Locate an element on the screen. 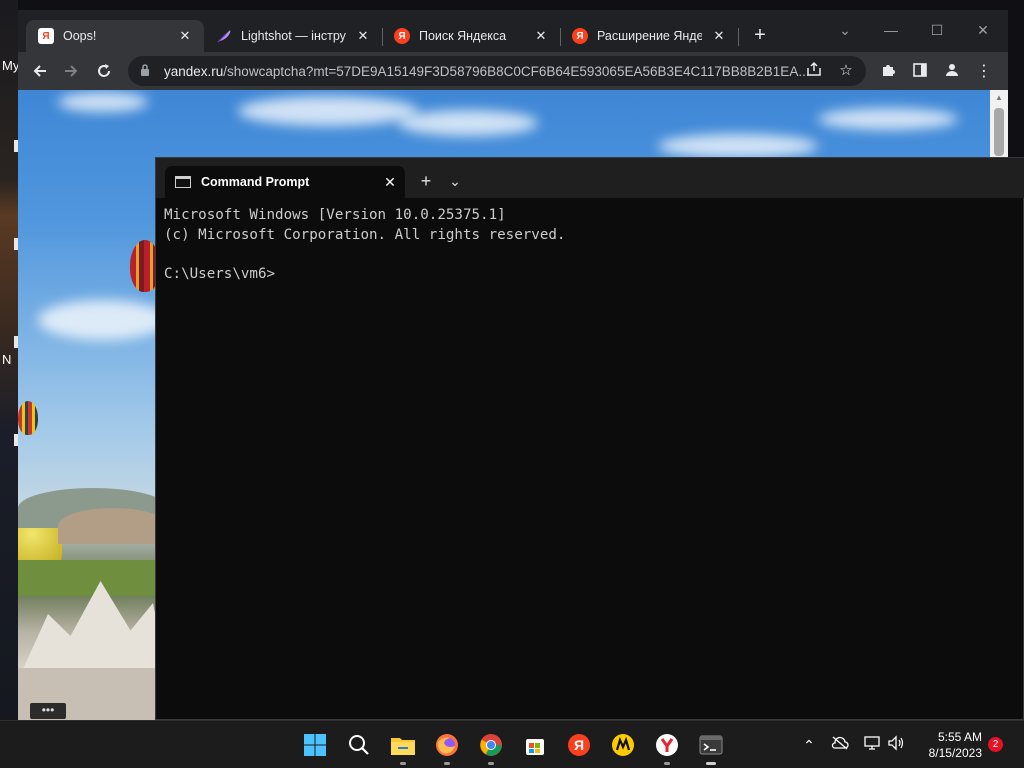 Image resolution: width=1024 pixels, height=768 pixels. forward-icon is located at coordinates (71, 71).